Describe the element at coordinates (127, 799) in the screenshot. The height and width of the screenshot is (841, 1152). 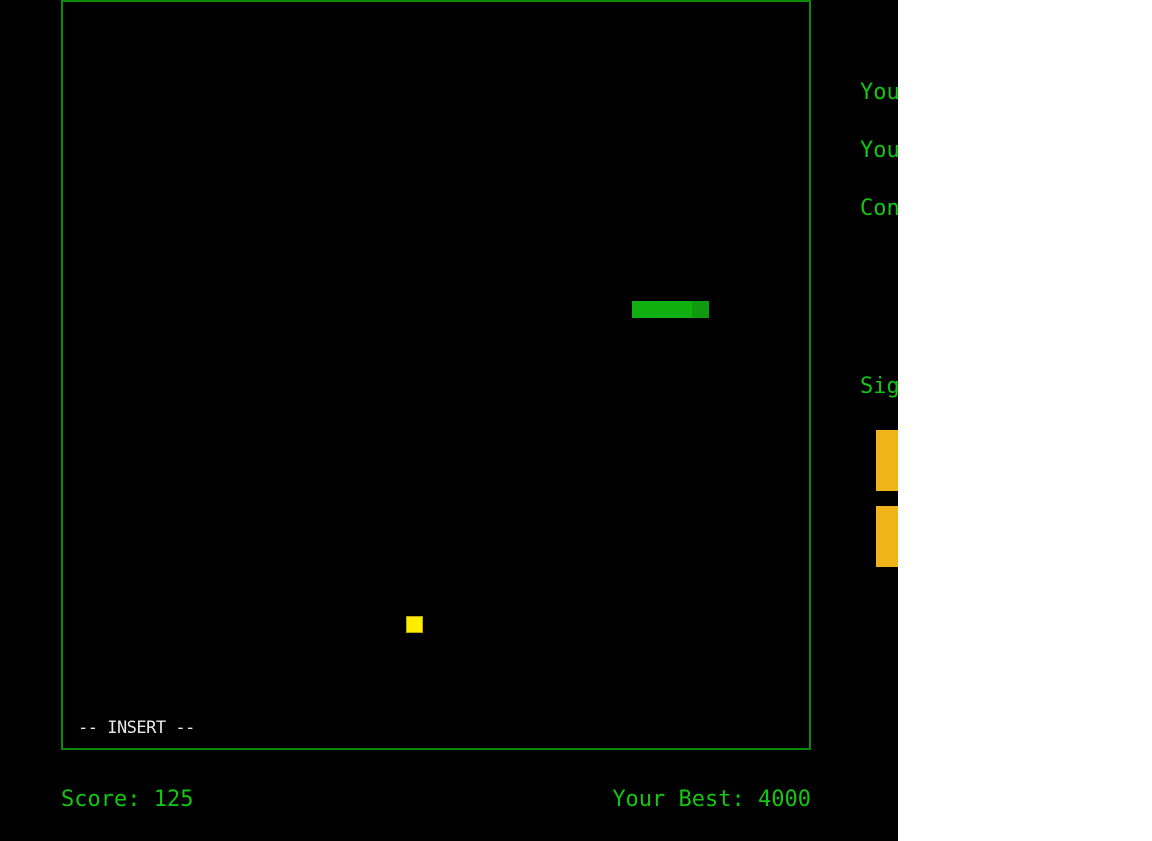
I see `score-display: Score: 125` at that location.